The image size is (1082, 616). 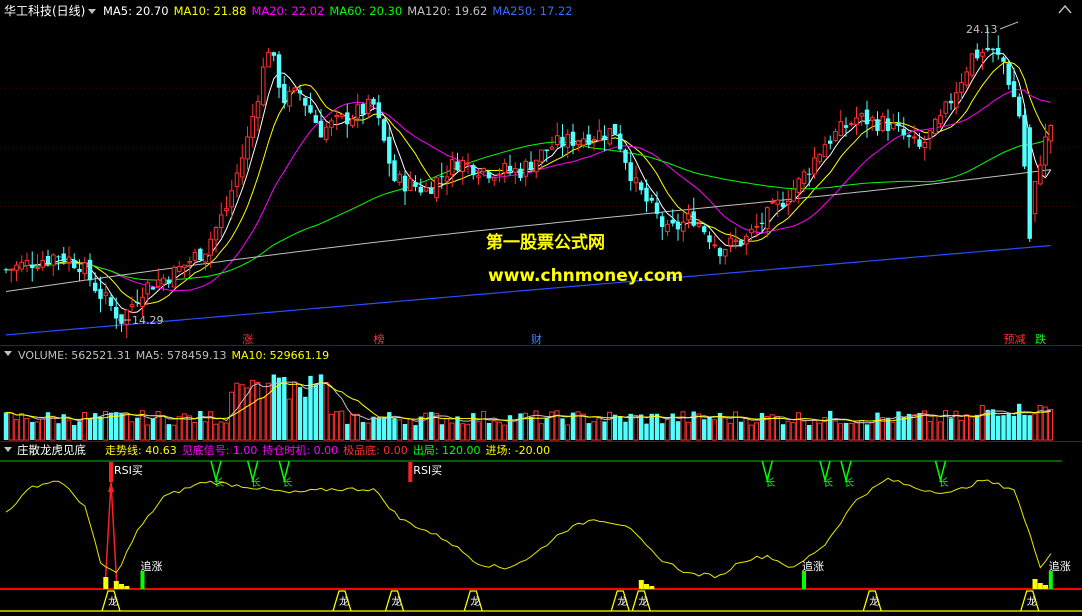 What do you see at coordinates (1060, 566) in the screenshot?
I see `chase-label: 追涨` at bounding box center [1060, 566].